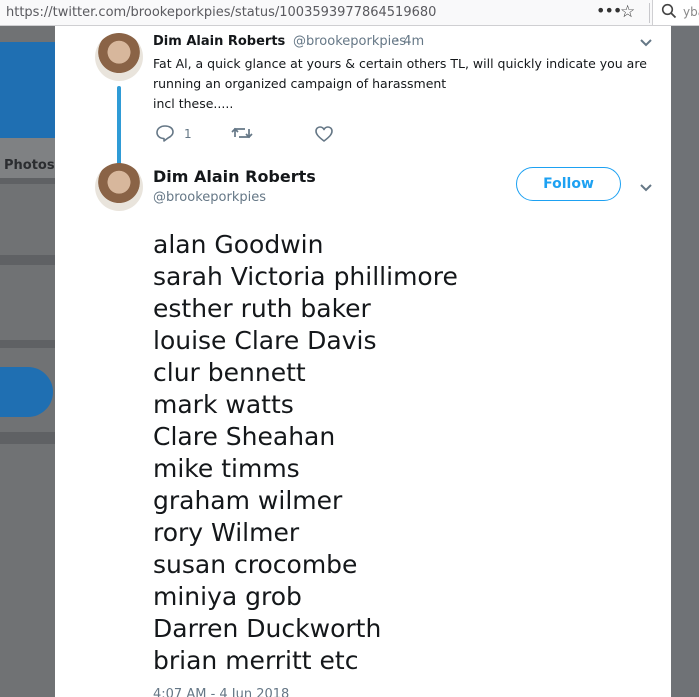 This screenshot has width=699, height=697. I want to click on tweet-text-line: esther ruth baker, so click(262, 308).